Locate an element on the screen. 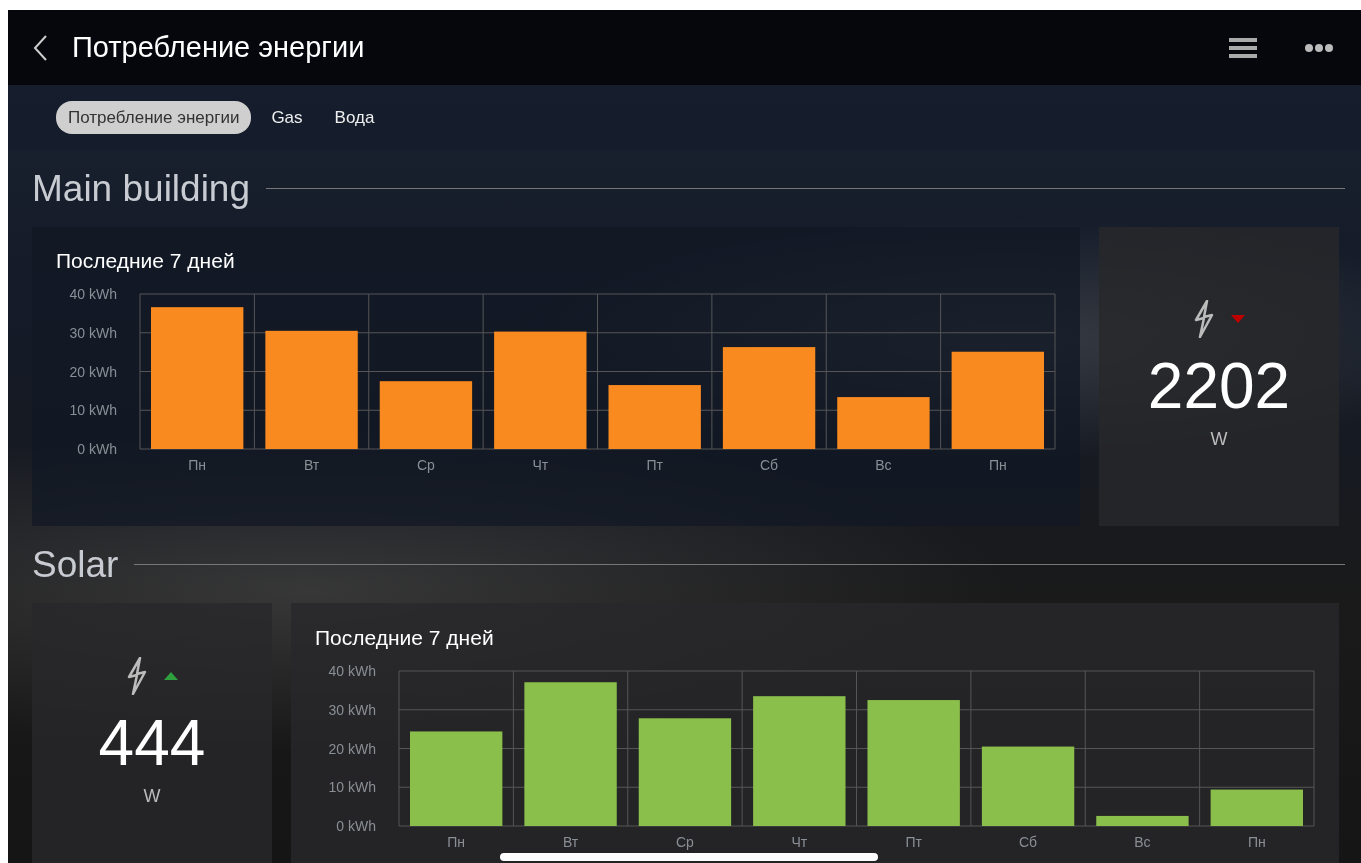  section-title: Solar is located at coordinates (75, 564).